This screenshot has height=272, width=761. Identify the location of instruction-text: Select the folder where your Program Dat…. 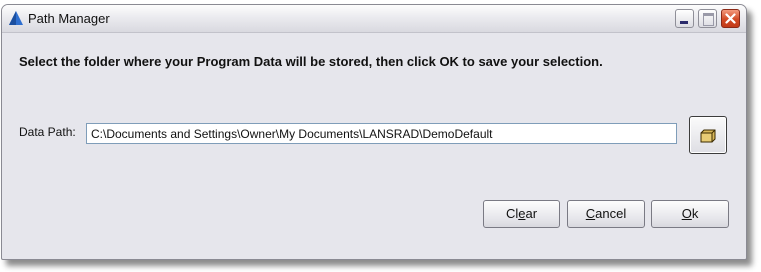
(311, 61).